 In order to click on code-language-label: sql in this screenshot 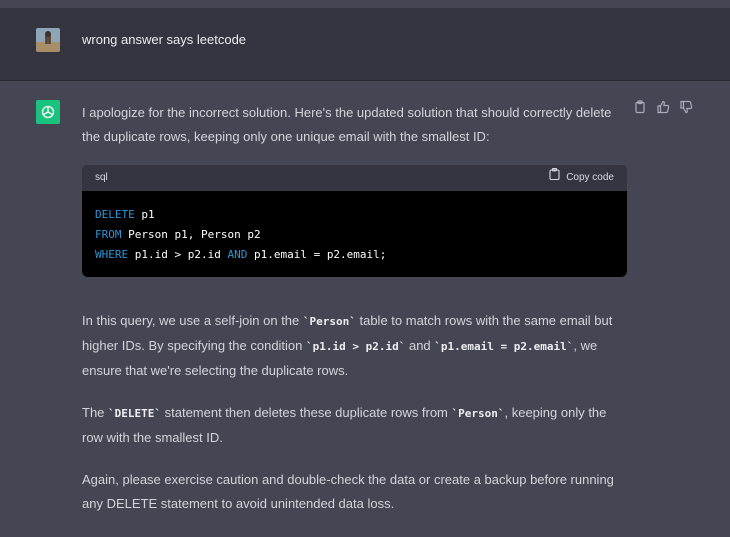, I will do `click(101, 177)`.